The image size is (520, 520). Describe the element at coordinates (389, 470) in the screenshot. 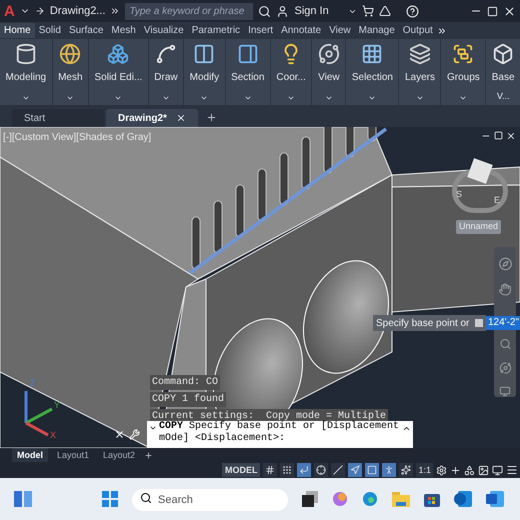

I see `figure-icon` at that location.